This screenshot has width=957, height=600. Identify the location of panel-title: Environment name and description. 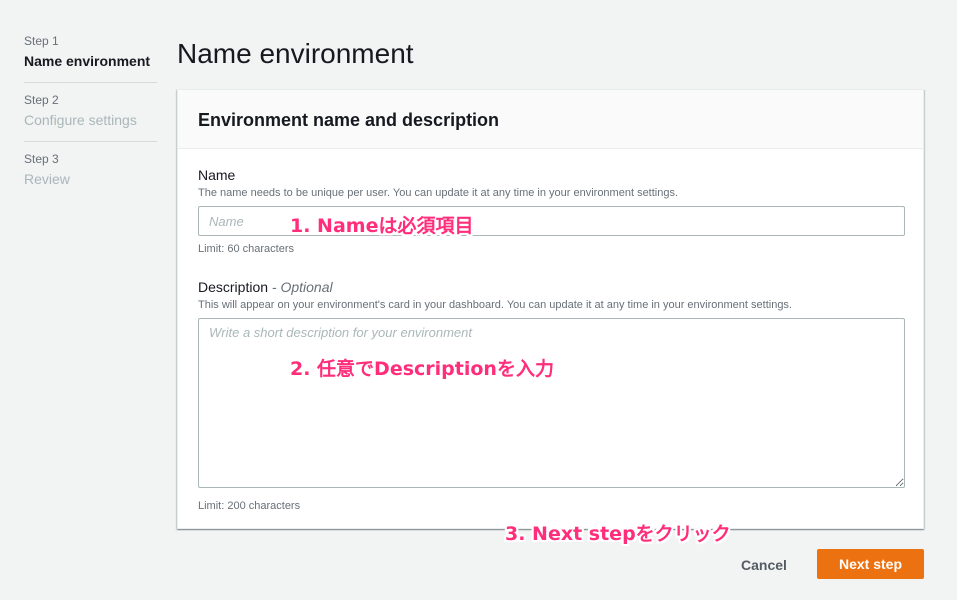
(349, 120).